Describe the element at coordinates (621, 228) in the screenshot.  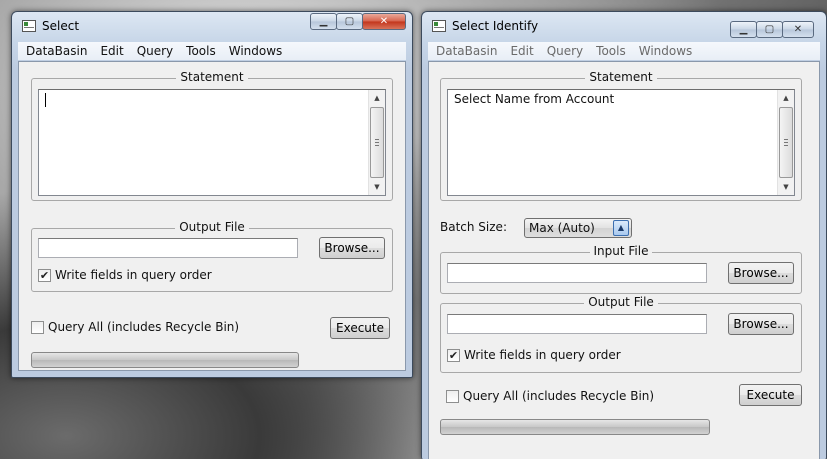
I see `dropdown-arrow-icon: ▲` at that location.